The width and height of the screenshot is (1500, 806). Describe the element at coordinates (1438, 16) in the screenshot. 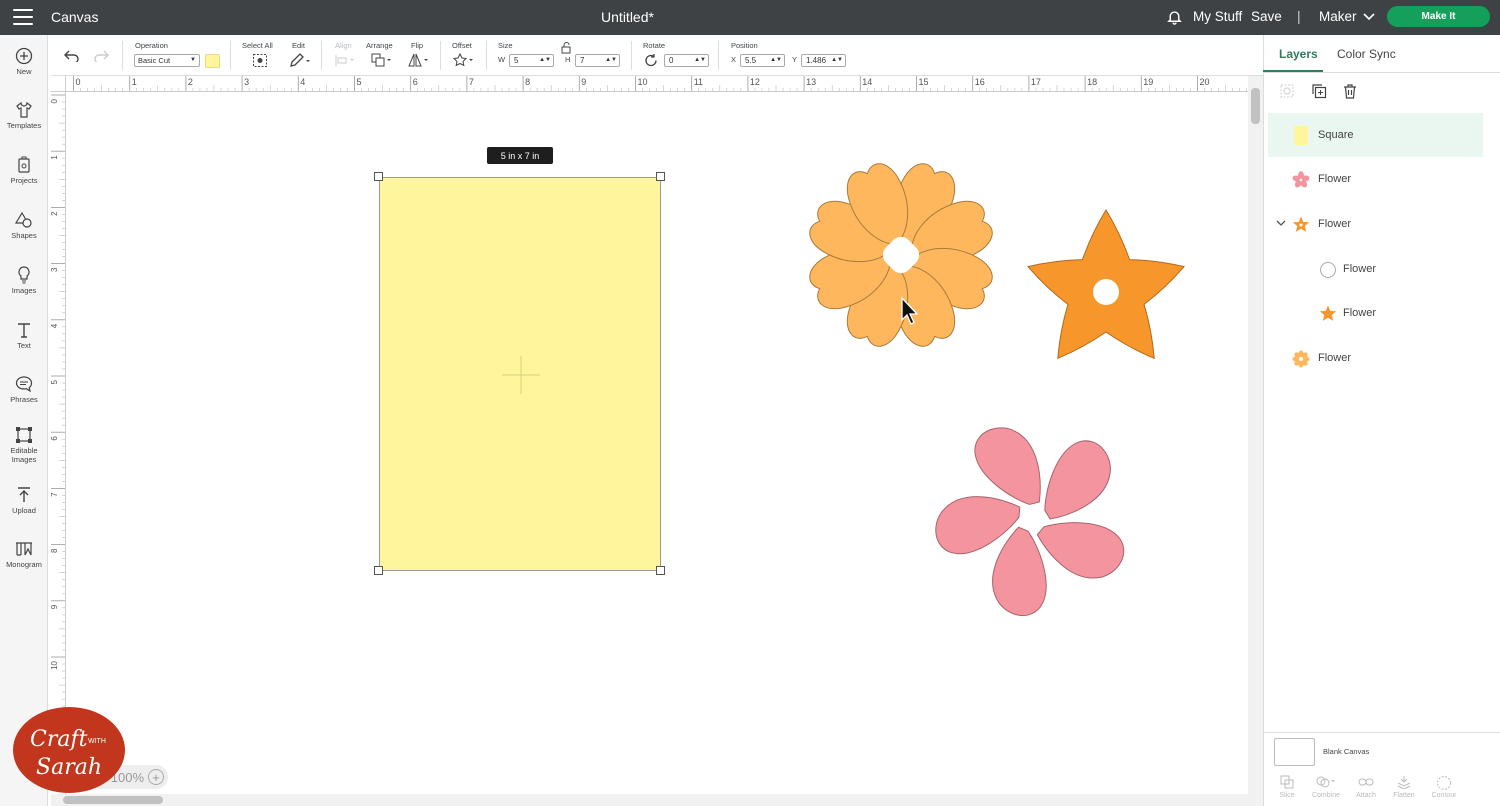

I see `make-it-button: Make It` at that location.